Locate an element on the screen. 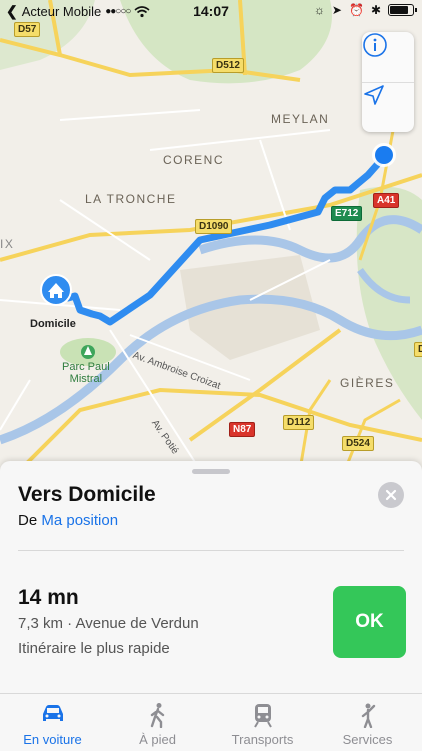 Image resolution: width=422 pixels, height=751 pixels. close-icon is located at coordinates (391, 495).